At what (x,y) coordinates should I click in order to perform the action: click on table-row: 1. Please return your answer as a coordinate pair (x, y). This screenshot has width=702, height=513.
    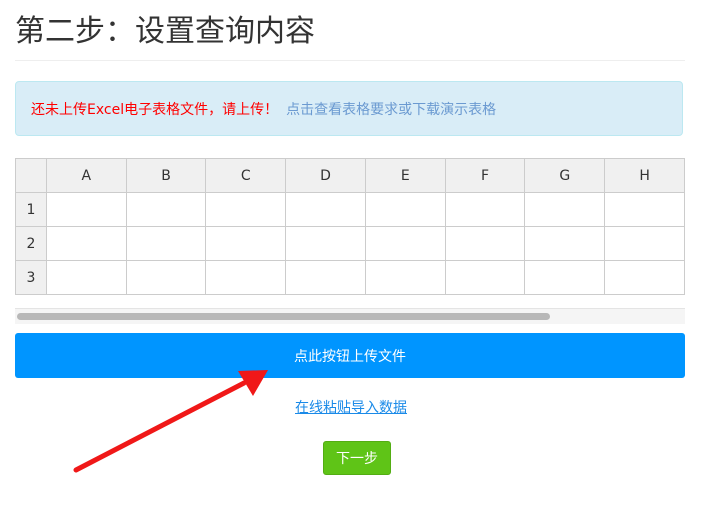
    Looking at the image, I should click on (350, 209).